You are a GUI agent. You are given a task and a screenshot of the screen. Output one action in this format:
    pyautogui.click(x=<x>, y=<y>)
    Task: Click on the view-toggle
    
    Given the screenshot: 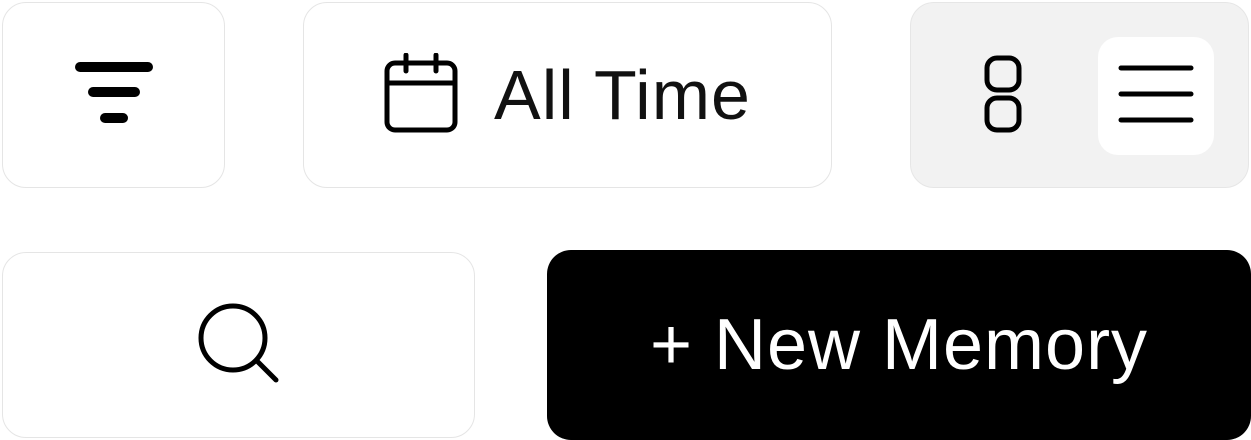 What is the action you would take?
    pyautogui.click(x=1079, y=95)
    